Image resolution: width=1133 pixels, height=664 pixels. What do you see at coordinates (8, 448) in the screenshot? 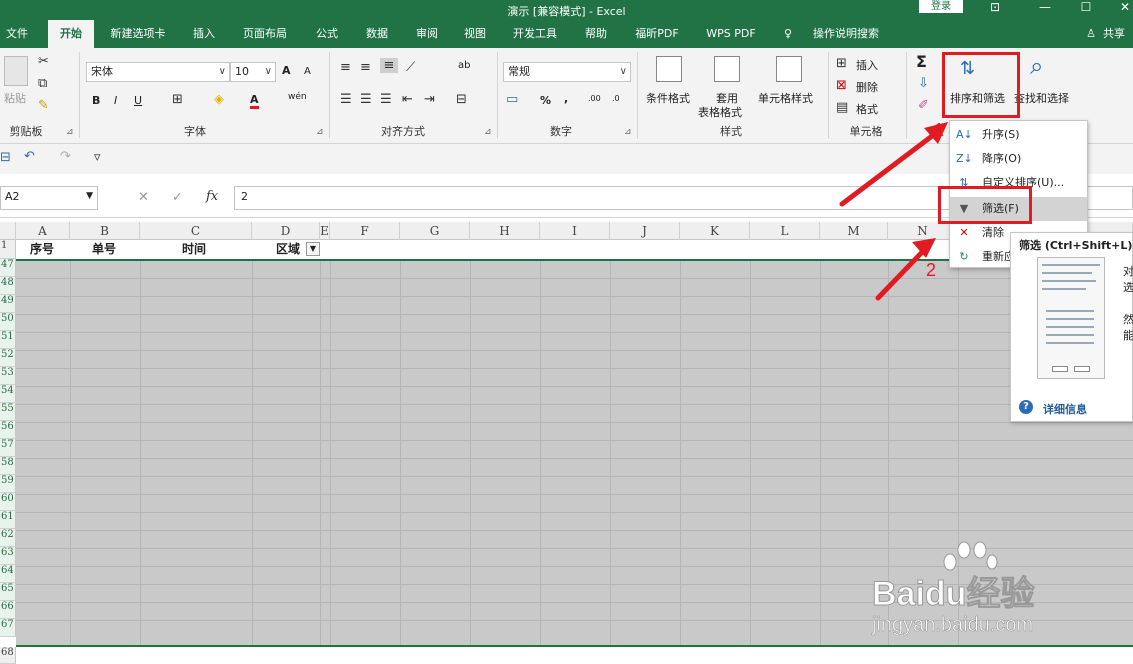
I see `row-header: 57` at bounding box center [8, 448].